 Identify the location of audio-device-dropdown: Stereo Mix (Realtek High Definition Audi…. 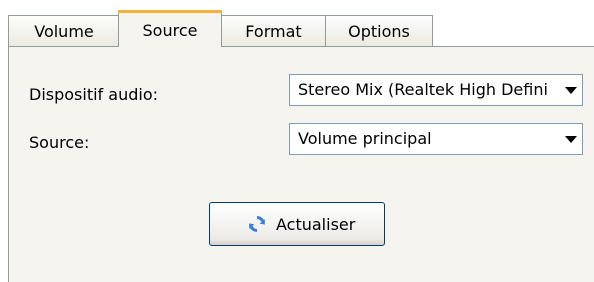
(436, 90).